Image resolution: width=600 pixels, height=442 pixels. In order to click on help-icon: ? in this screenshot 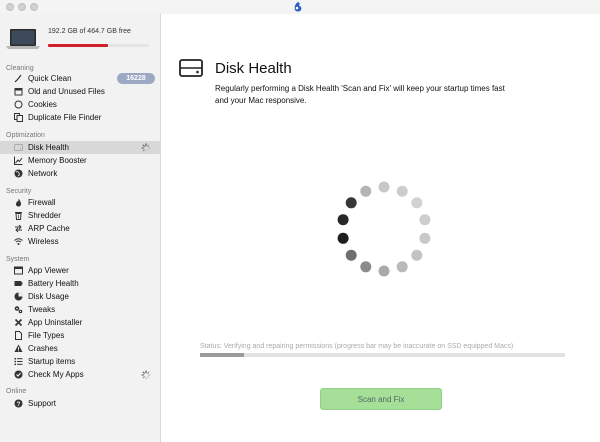, I will do `click(18, 403)`.